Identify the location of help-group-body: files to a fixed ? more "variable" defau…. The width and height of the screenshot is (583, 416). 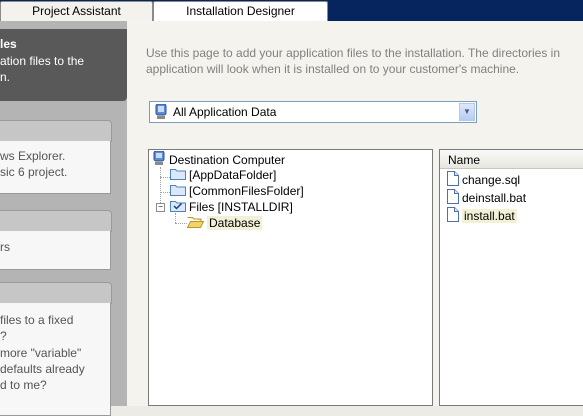
(55, 359).